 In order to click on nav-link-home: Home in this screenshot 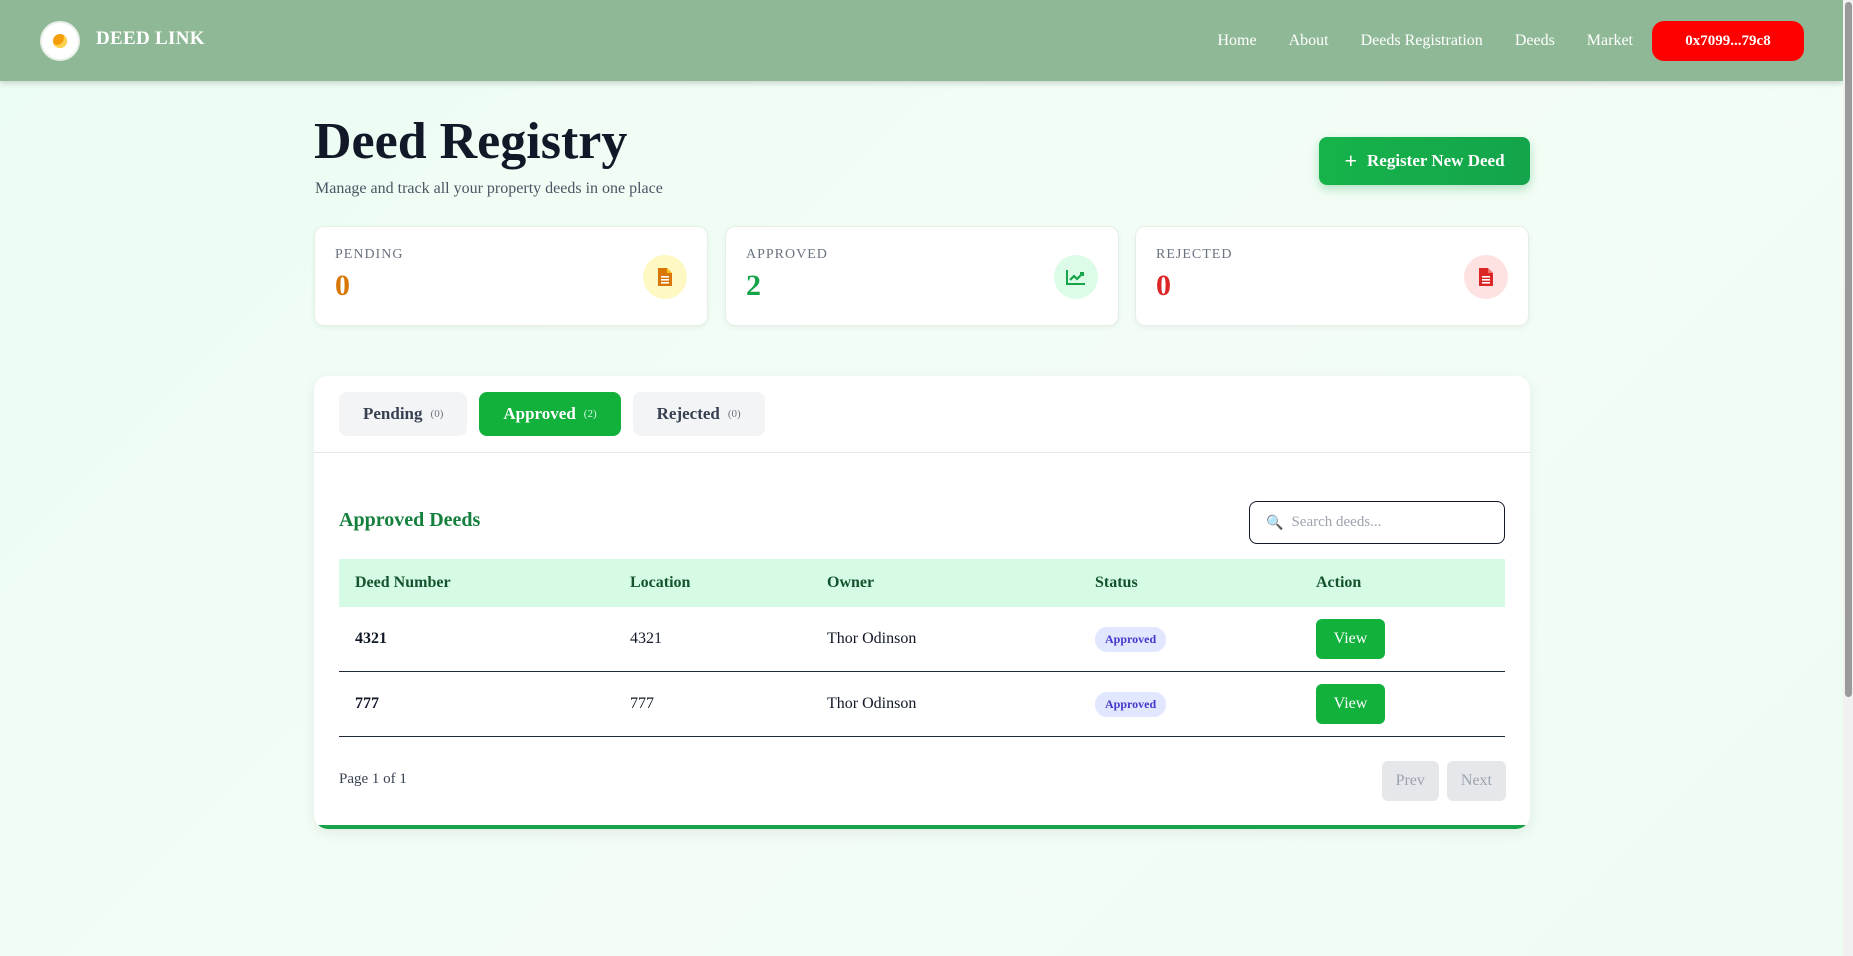, I will do `click(1237, 41)`.